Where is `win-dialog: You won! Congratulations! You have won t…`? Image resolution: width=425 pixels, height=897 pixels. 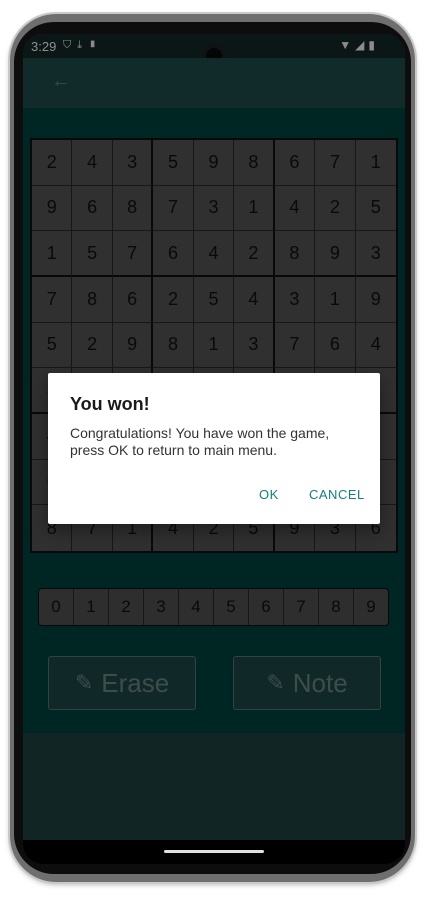 win-dialog: You won! Congratulations! You have won t… is located at coordinates (214, 448).